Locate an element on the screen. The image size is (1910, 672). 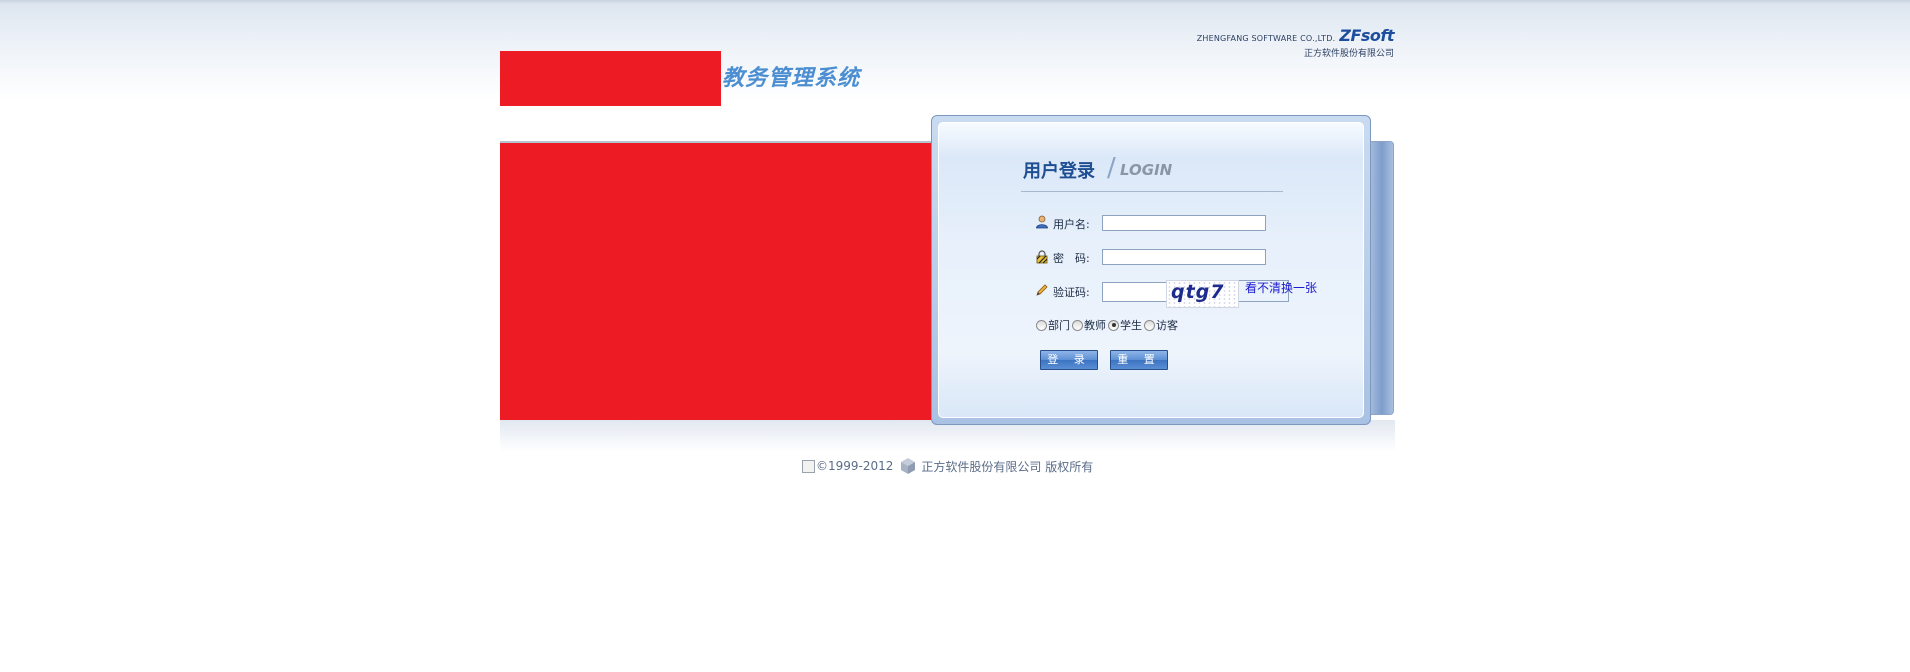
system-title: 教务管理系统 is located at coordinates (791, 78).